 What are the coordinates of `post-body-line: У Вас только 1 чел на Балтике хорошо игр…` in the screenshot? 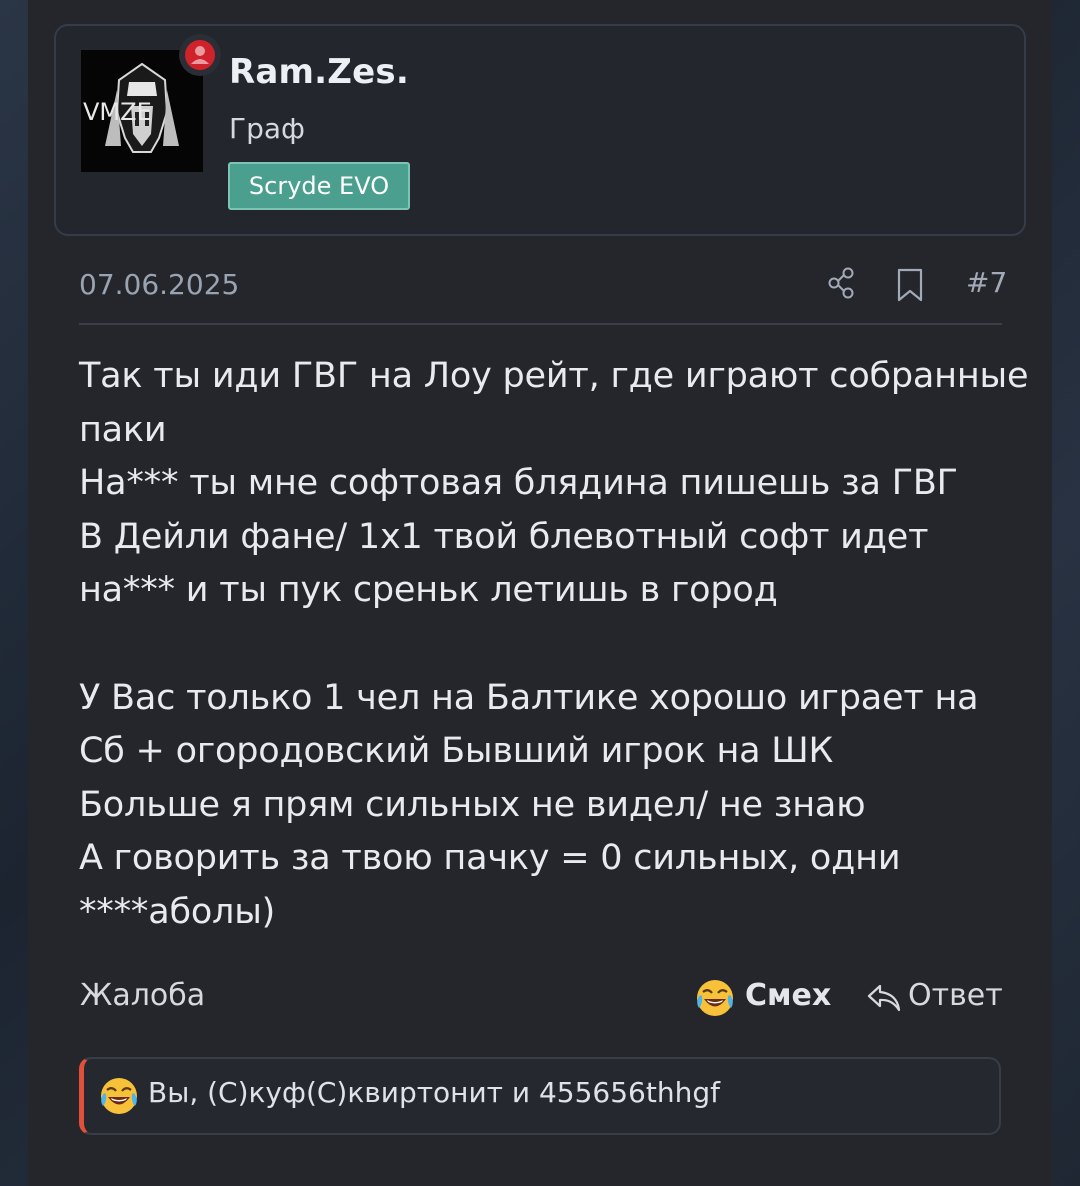 It's located at (529, 697).